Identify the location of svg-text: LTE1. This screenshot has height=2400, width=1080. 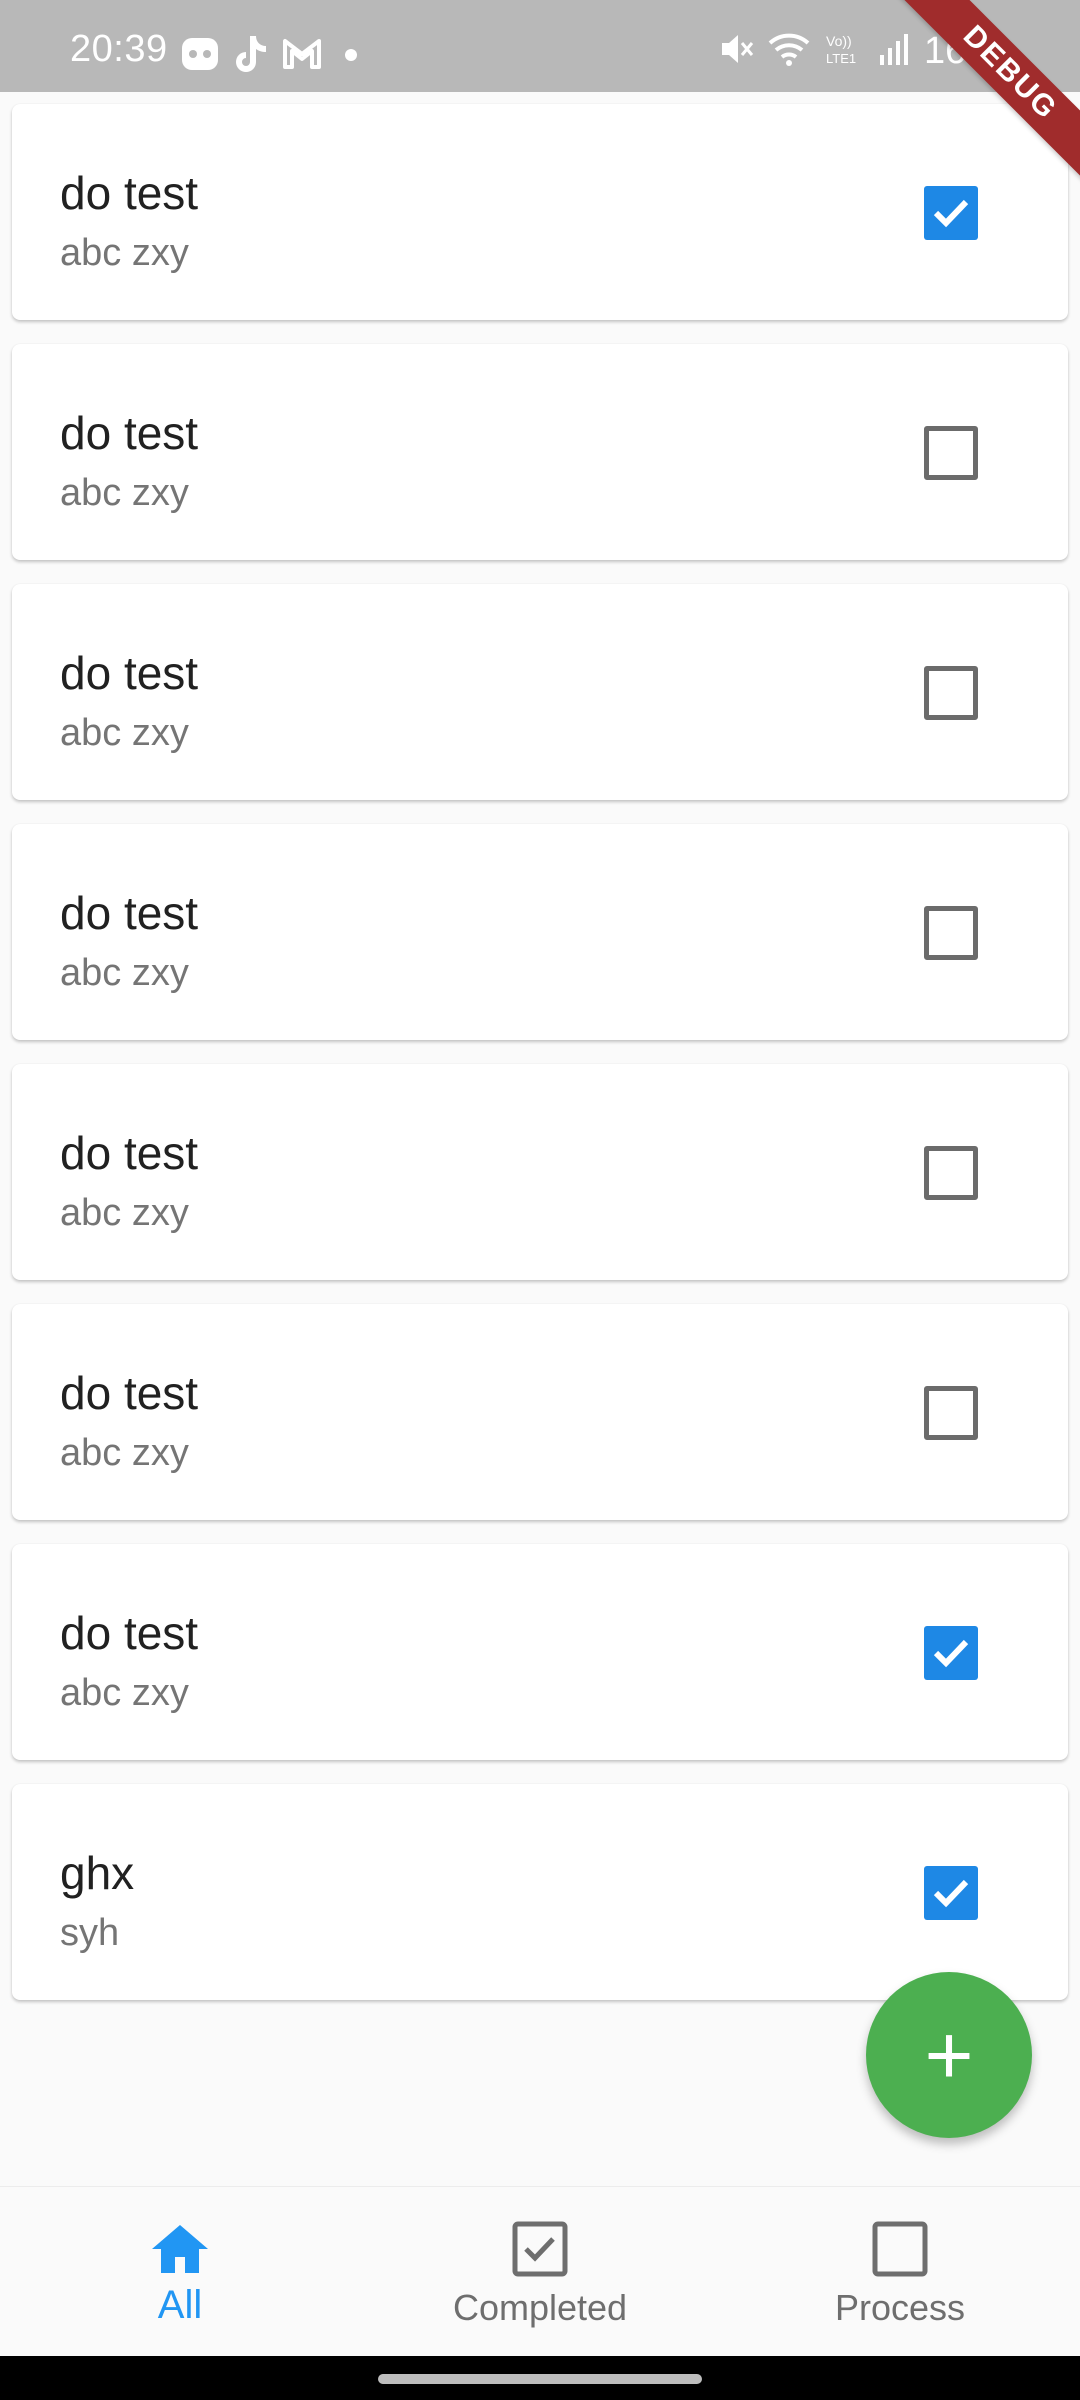
(841, 58).